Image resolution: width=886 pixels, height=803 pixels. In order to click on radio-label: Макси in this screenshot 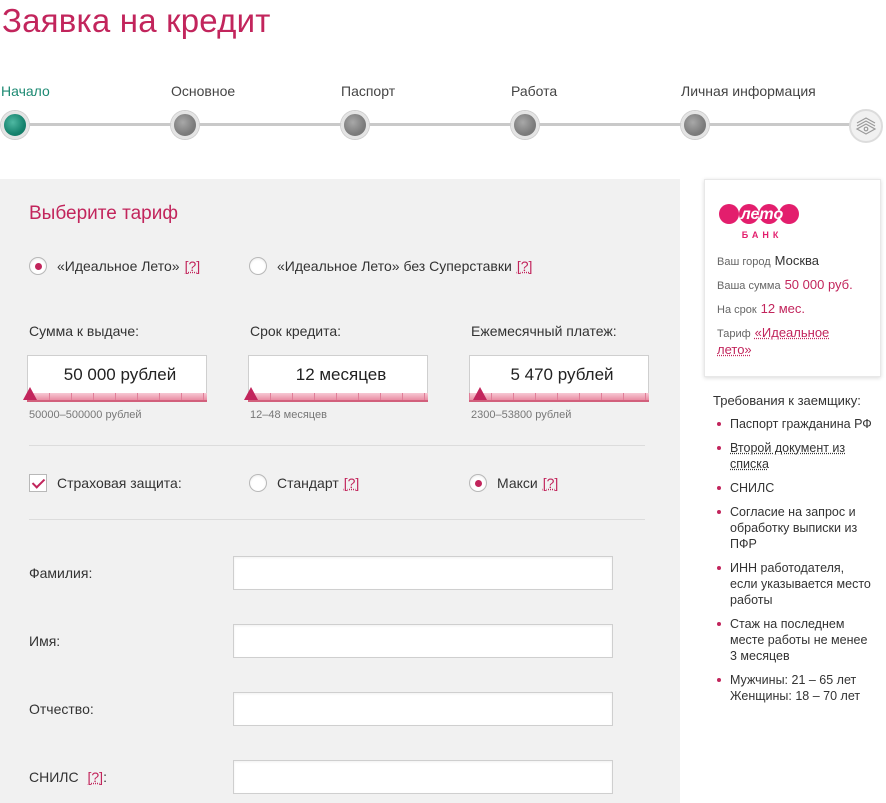, I will do `click(517, 483)`.